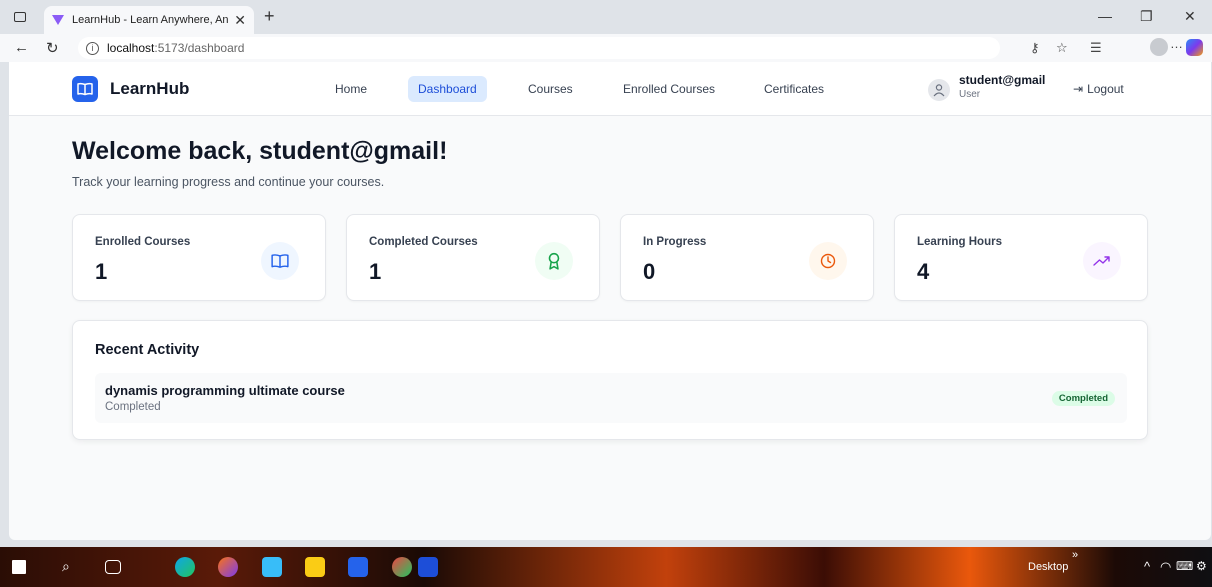 This screenshot has height=587, width=1212. I want to click on recent-activity-title: Recent Activity, so click(147, 350).